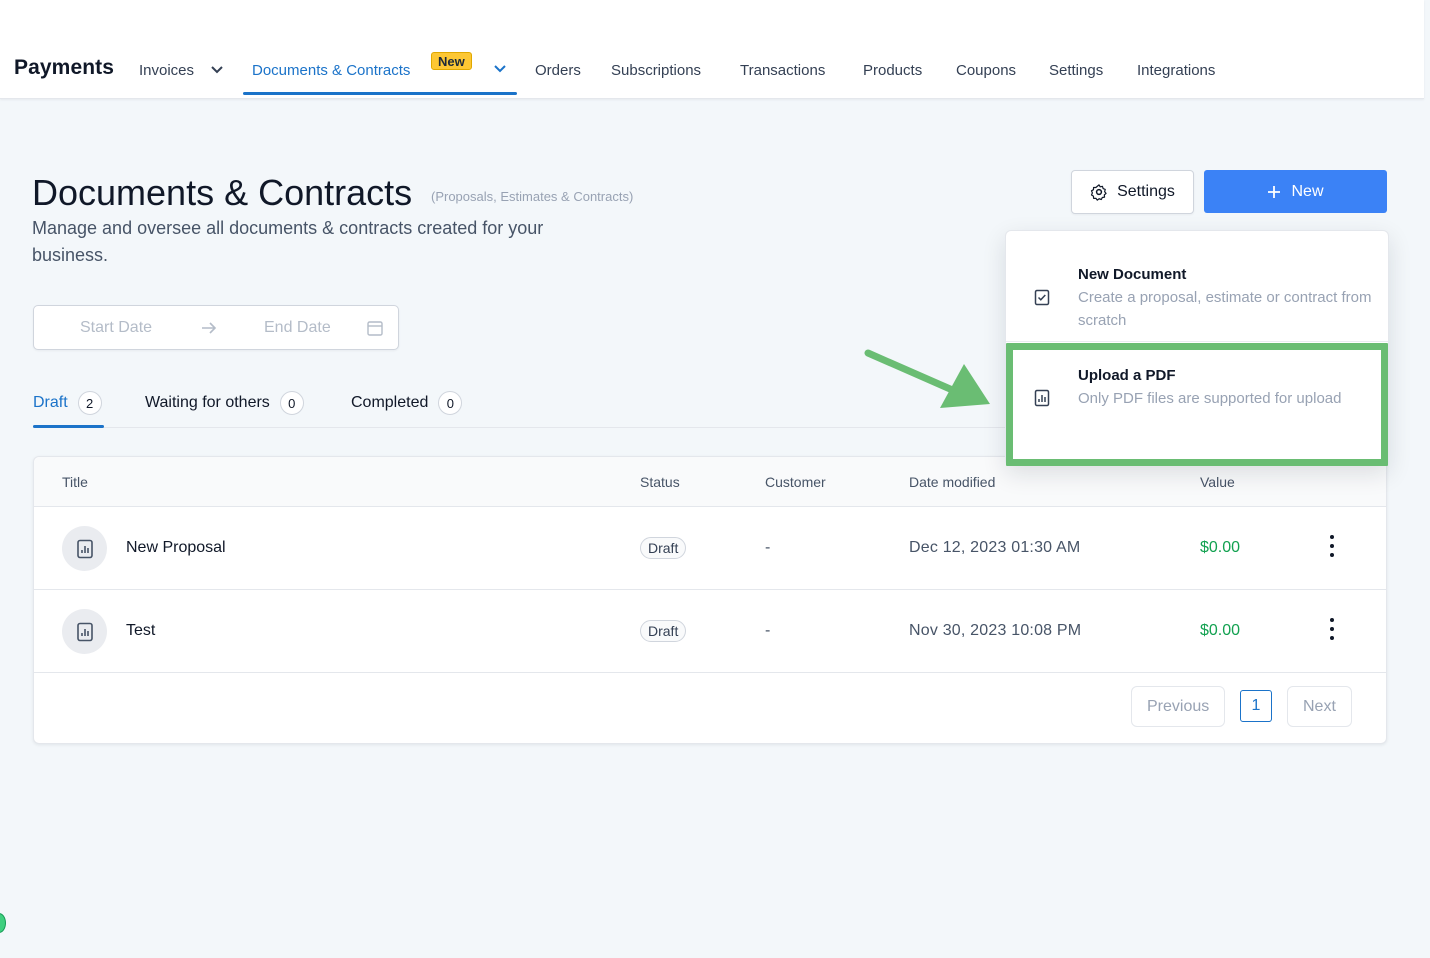 This screenshot has height=958, width=1430. Describe the element at coordinates (1210, 398) in the screenshot. I see `menu-item-description: Only PDF files are supported for upload` at that location.